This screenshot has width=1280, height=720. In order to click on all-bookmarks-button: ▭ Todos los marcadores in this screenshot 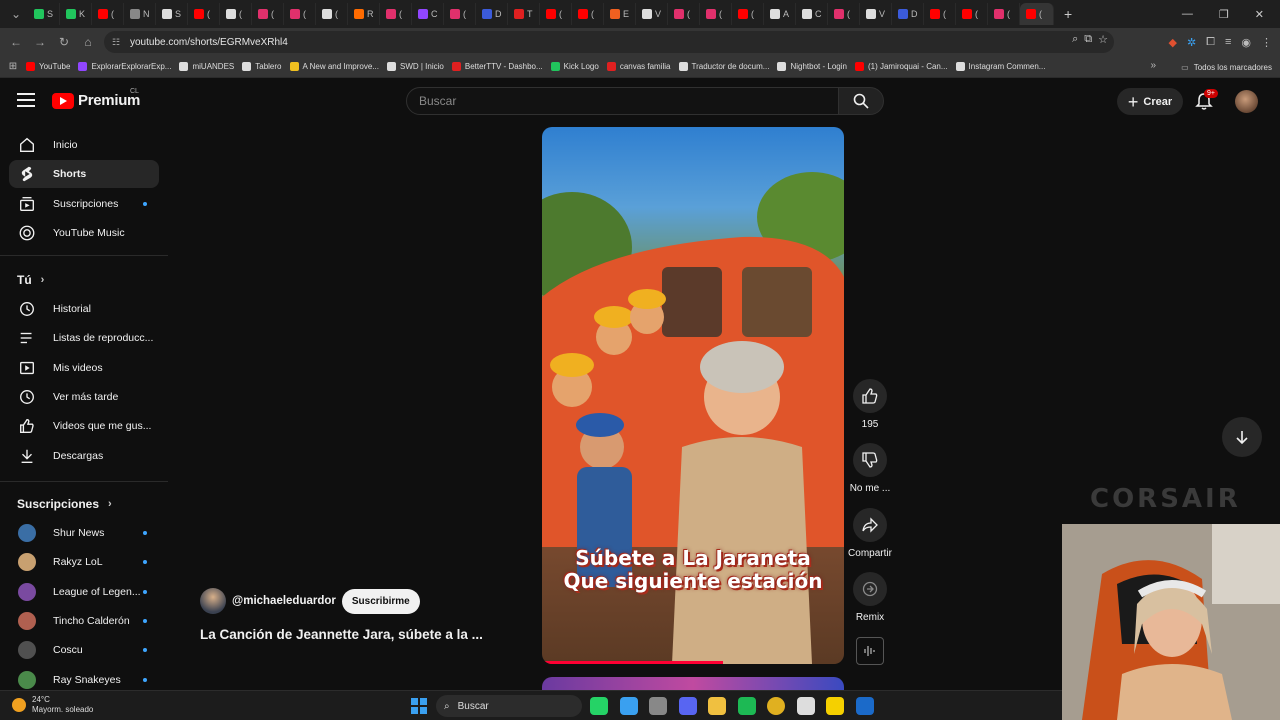, I will do `click(1226, 67)`.